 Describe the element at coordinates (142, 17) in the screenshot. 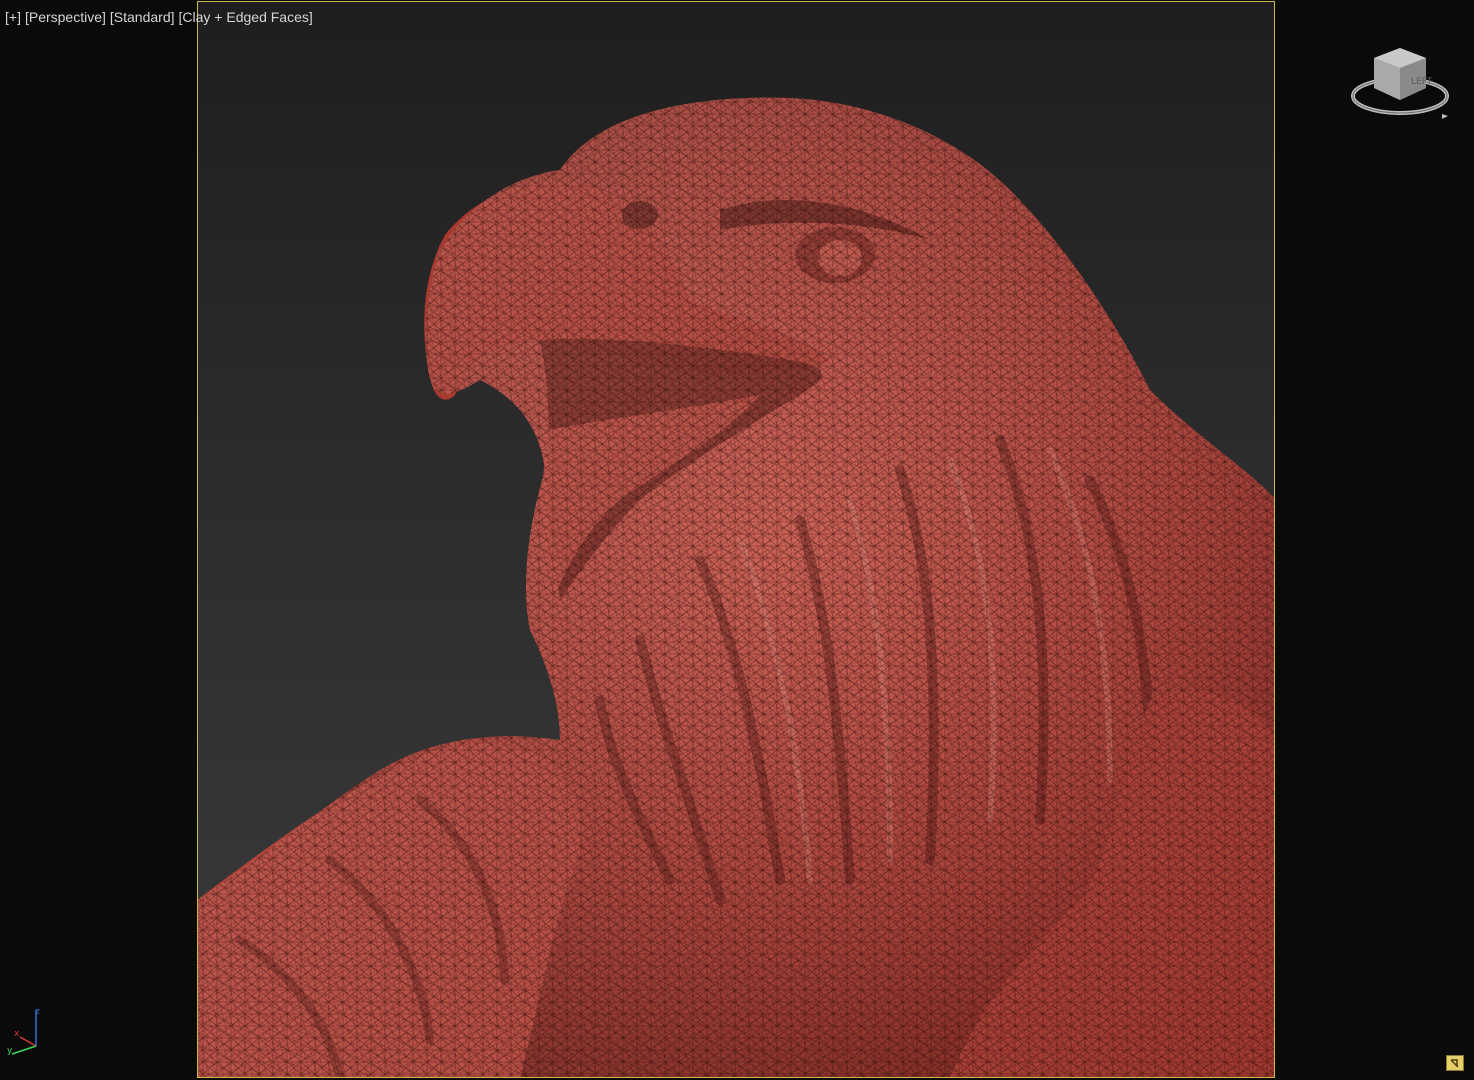

I see `viewport-menu-shading-standard: [Standard]` at that location.